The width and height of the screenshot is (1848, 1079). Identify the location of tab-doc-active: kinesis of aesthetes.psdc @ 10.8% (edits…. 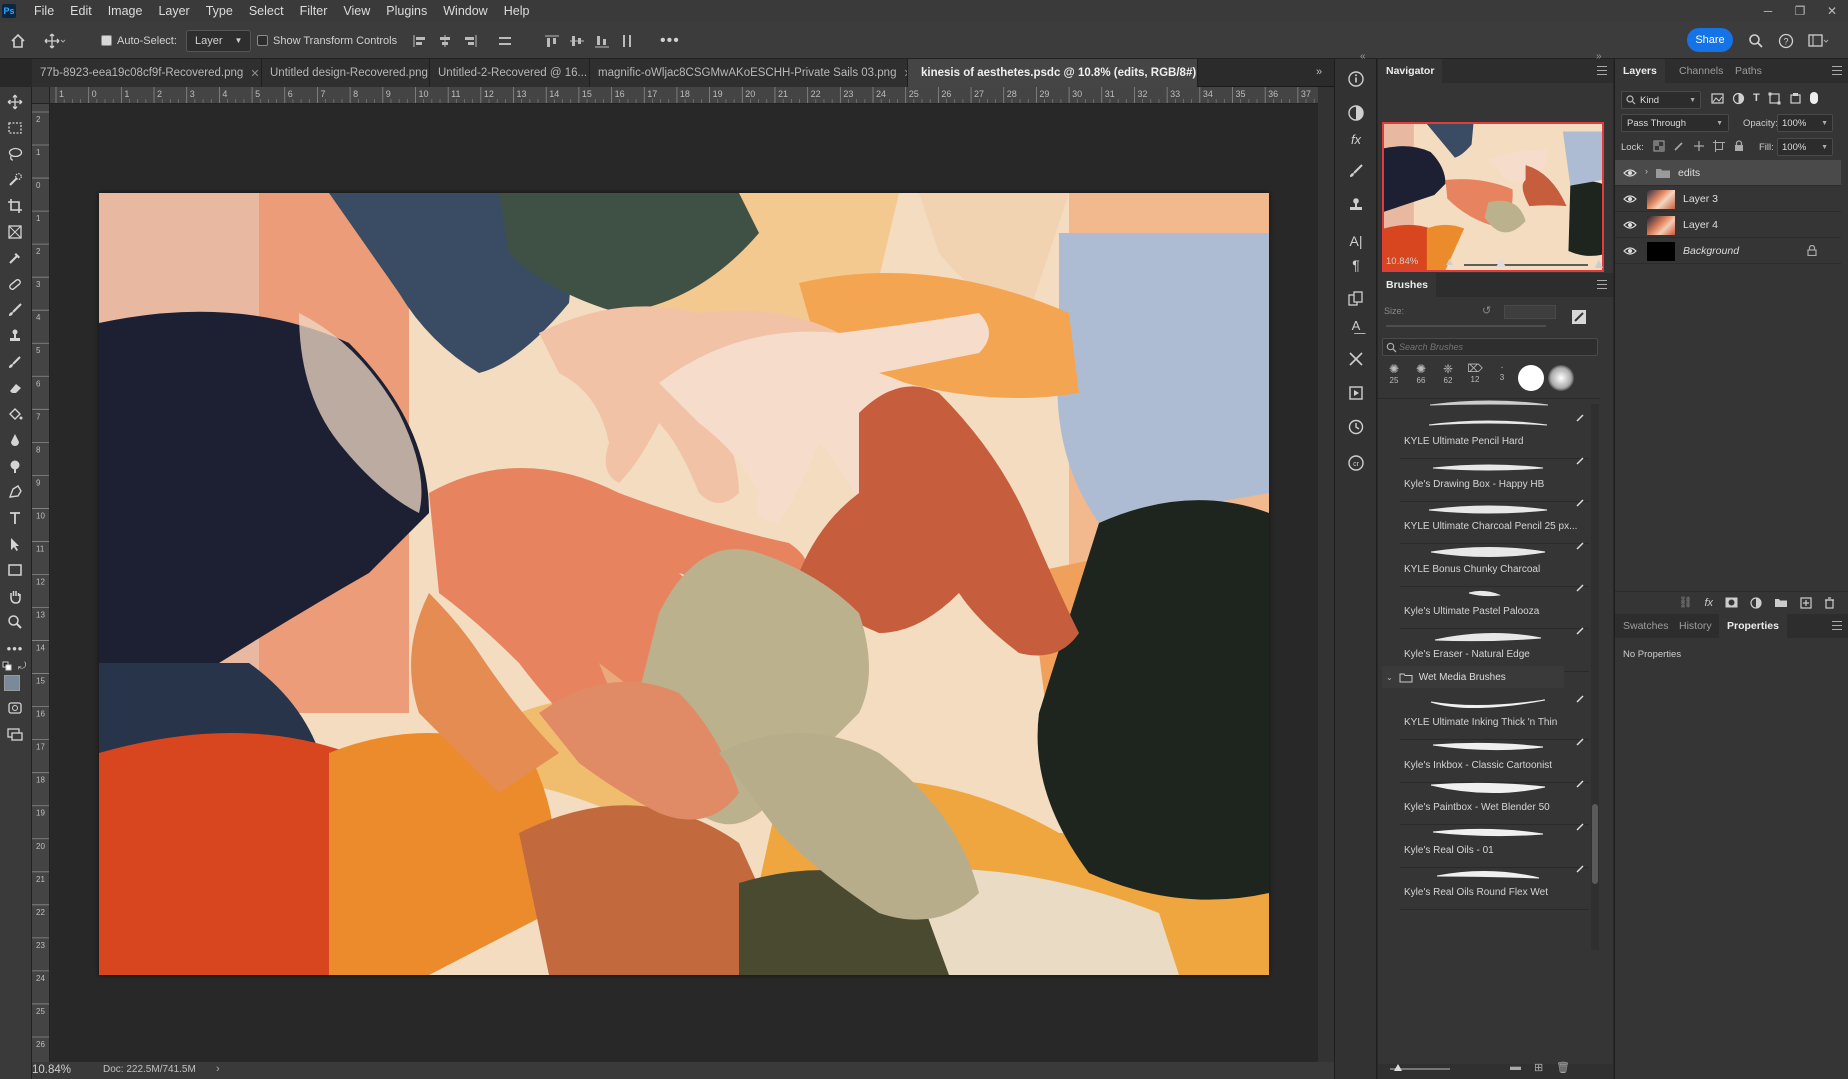
(1053, 73).